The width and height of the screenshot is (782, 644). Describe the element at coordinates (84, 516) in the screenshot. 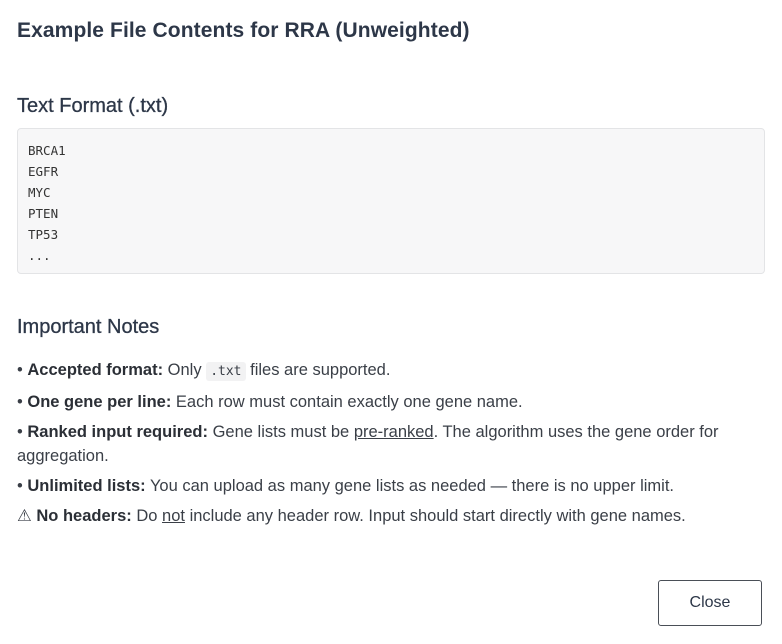

I see `note-label: No headers:` at that location.